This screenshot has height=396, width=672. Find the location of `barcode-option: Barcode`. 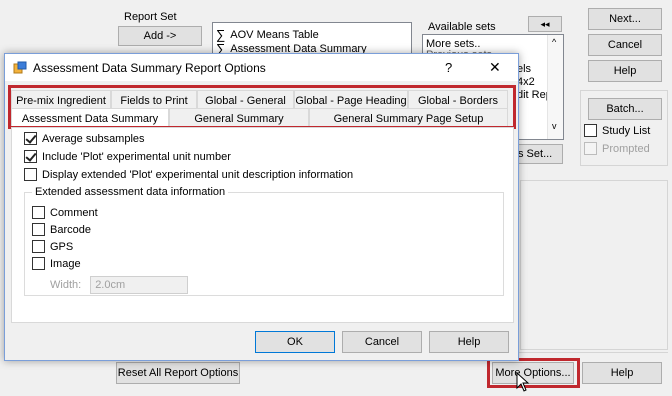

barcode-option: Barcode is located at coordinates (61, 229).